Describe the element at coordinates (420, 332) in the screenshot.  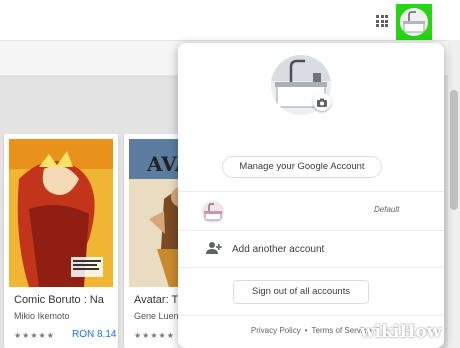
I see `watermark-how: How` at that location.